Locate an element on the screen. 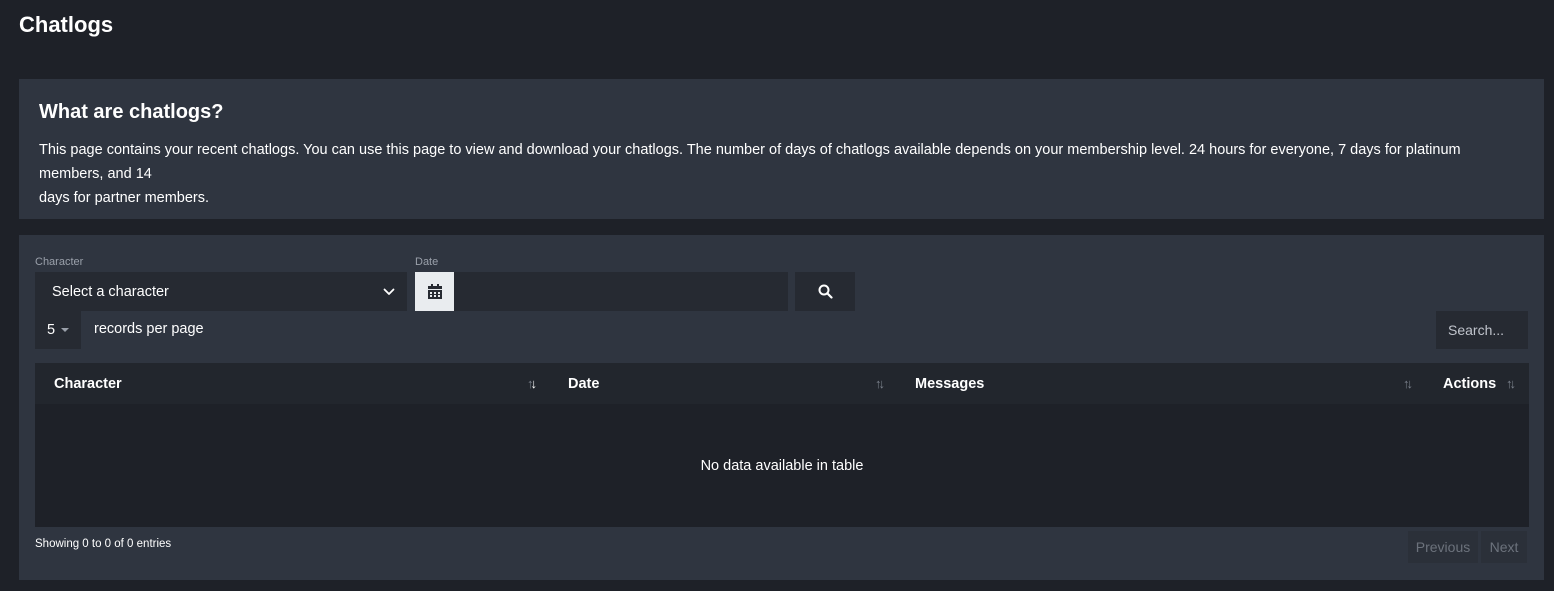 The height and width of the screenshot is (591, 1554). column-header-label: Actions is located at coordinates (1470, 383).